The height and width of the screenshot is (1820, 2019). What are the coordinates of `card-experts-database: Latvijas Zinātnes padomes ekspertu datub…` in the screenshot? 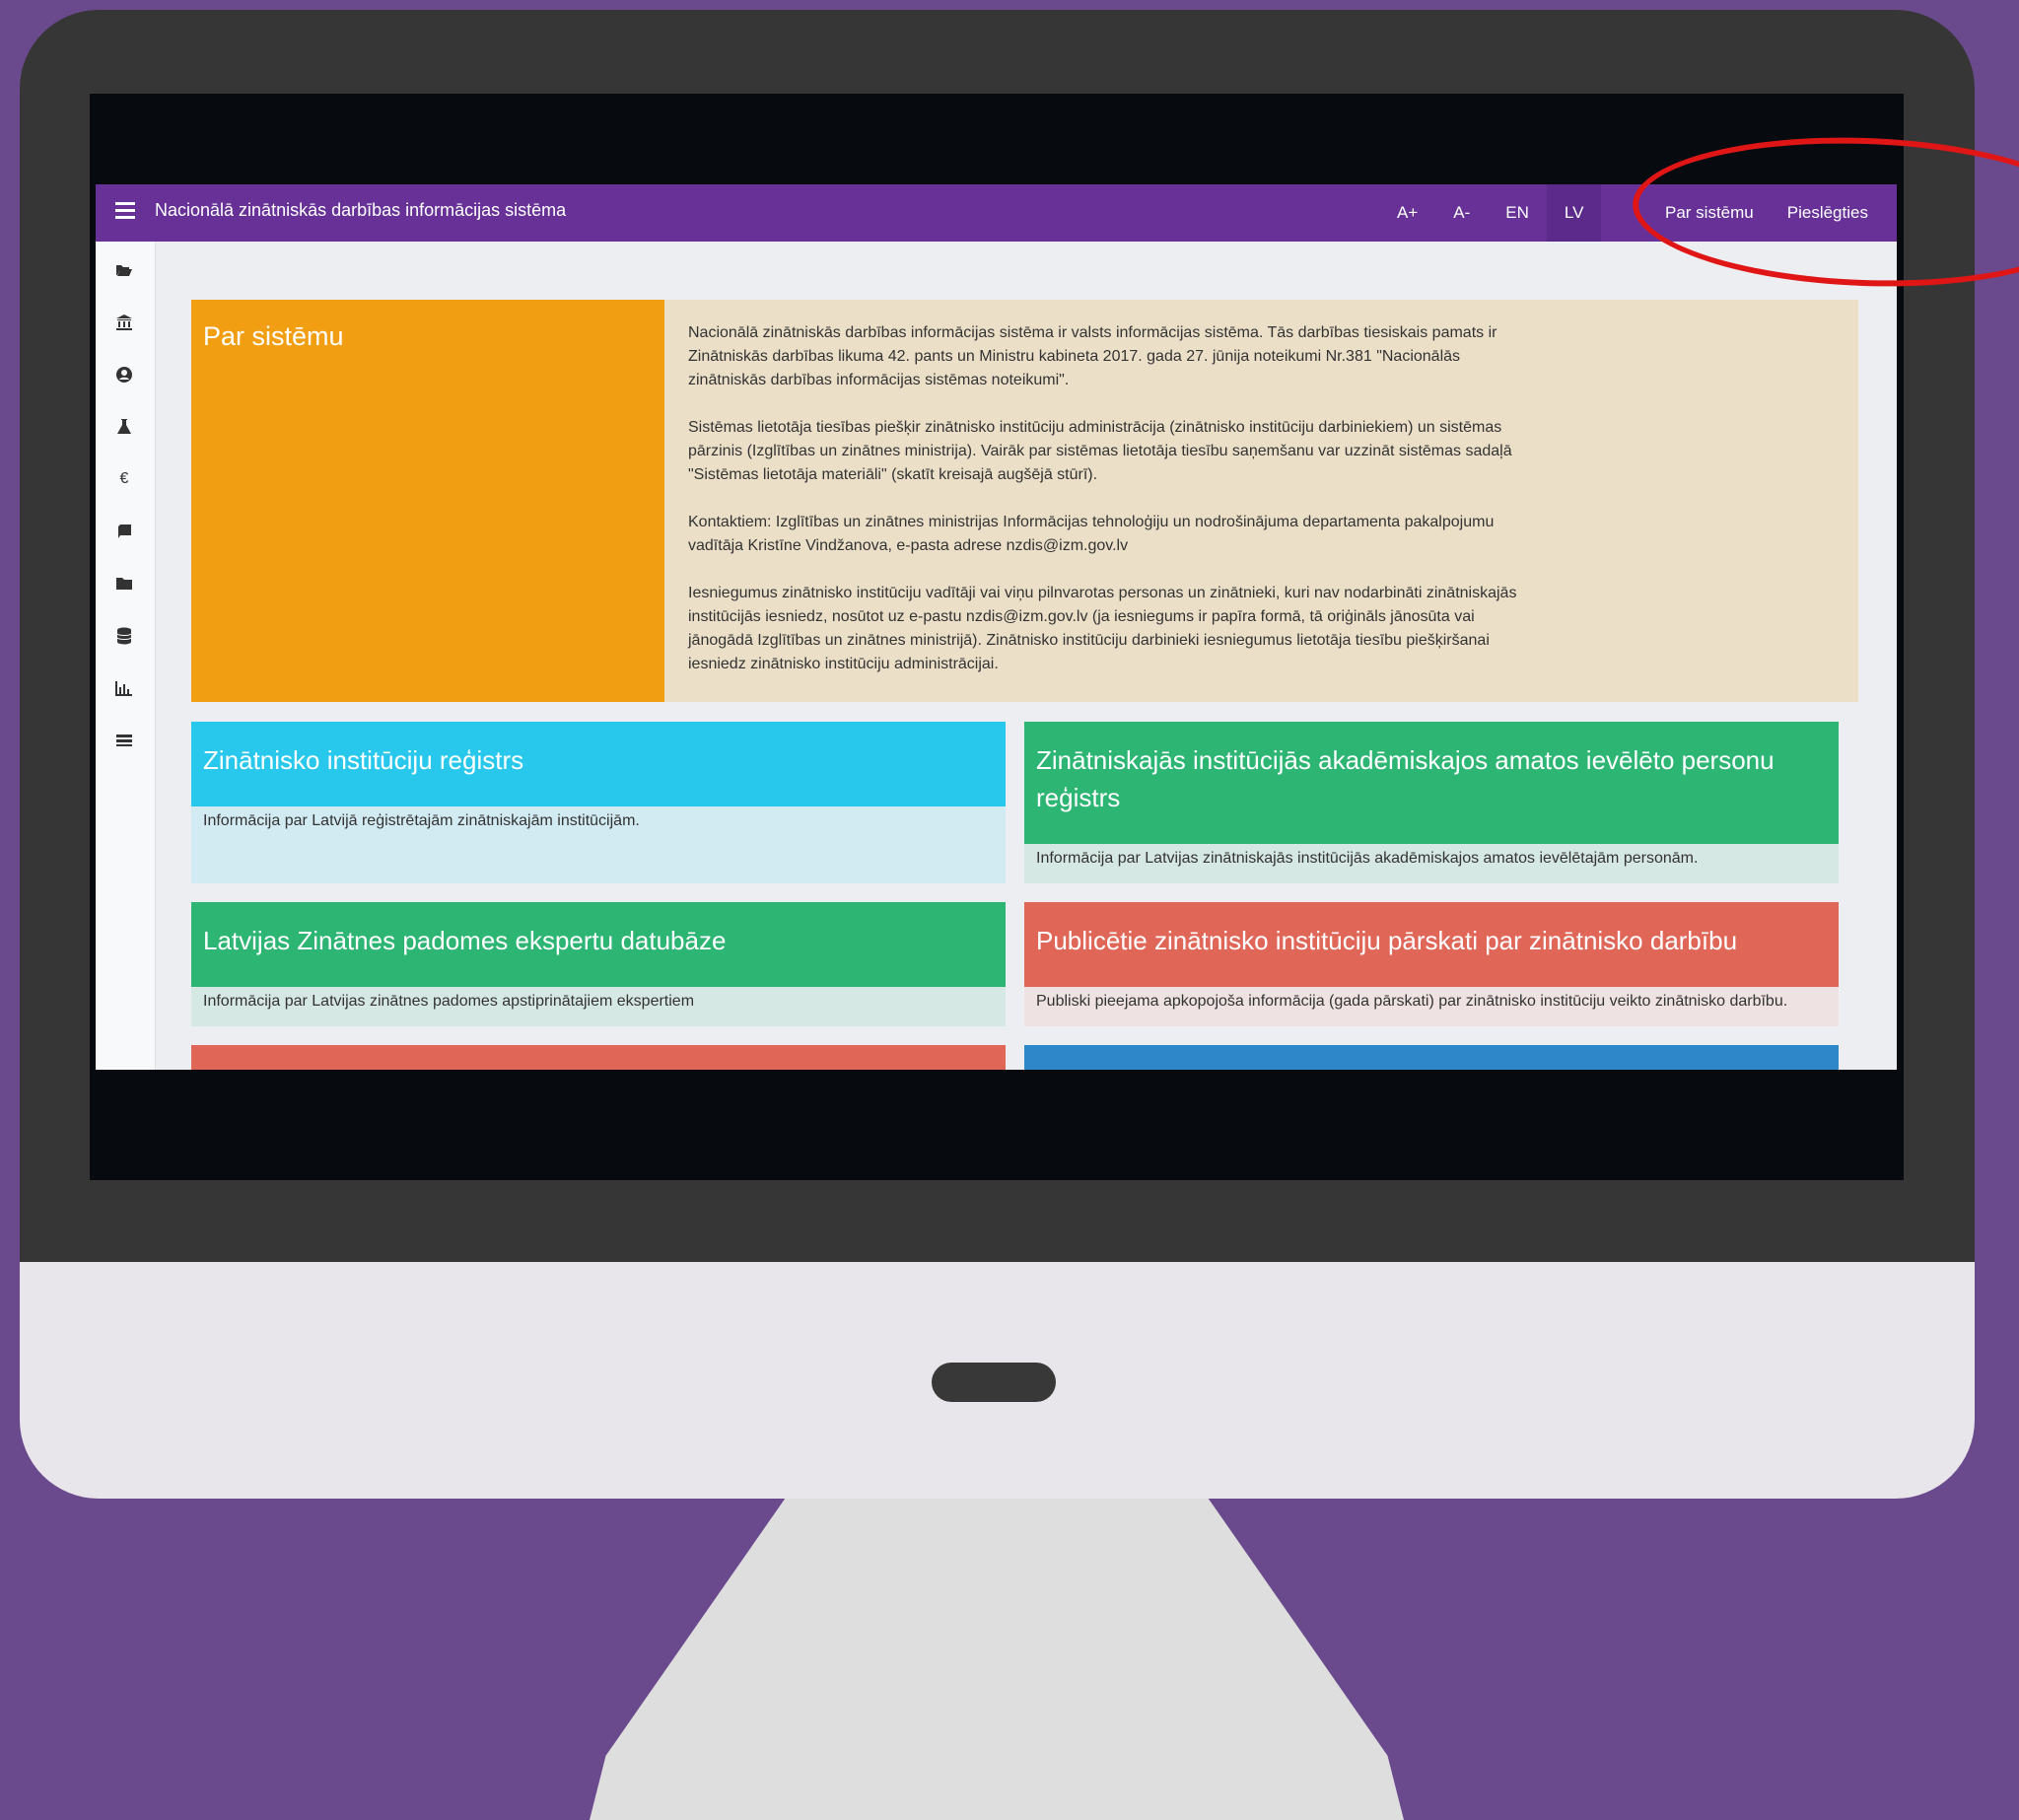 It's located at (598, 964).